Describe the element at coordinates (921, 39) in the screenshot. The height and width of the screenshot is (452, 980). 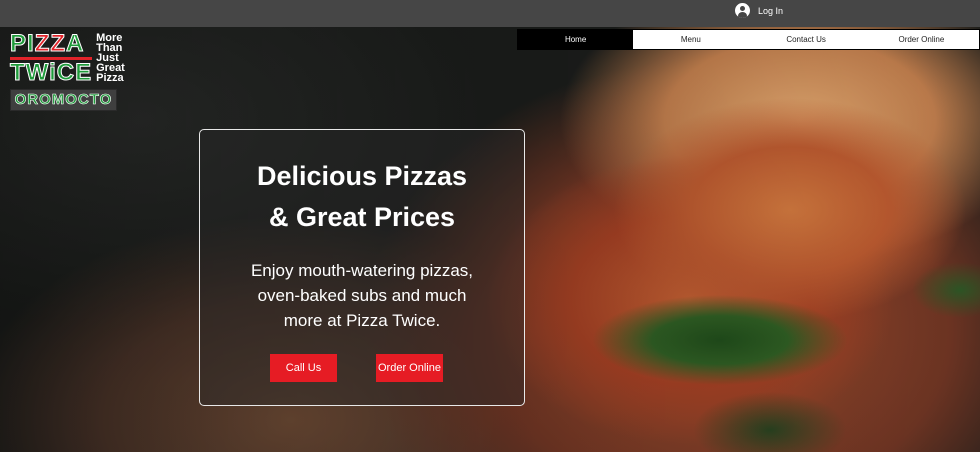
I see `nav-item-order-online: Order Online` at that location.